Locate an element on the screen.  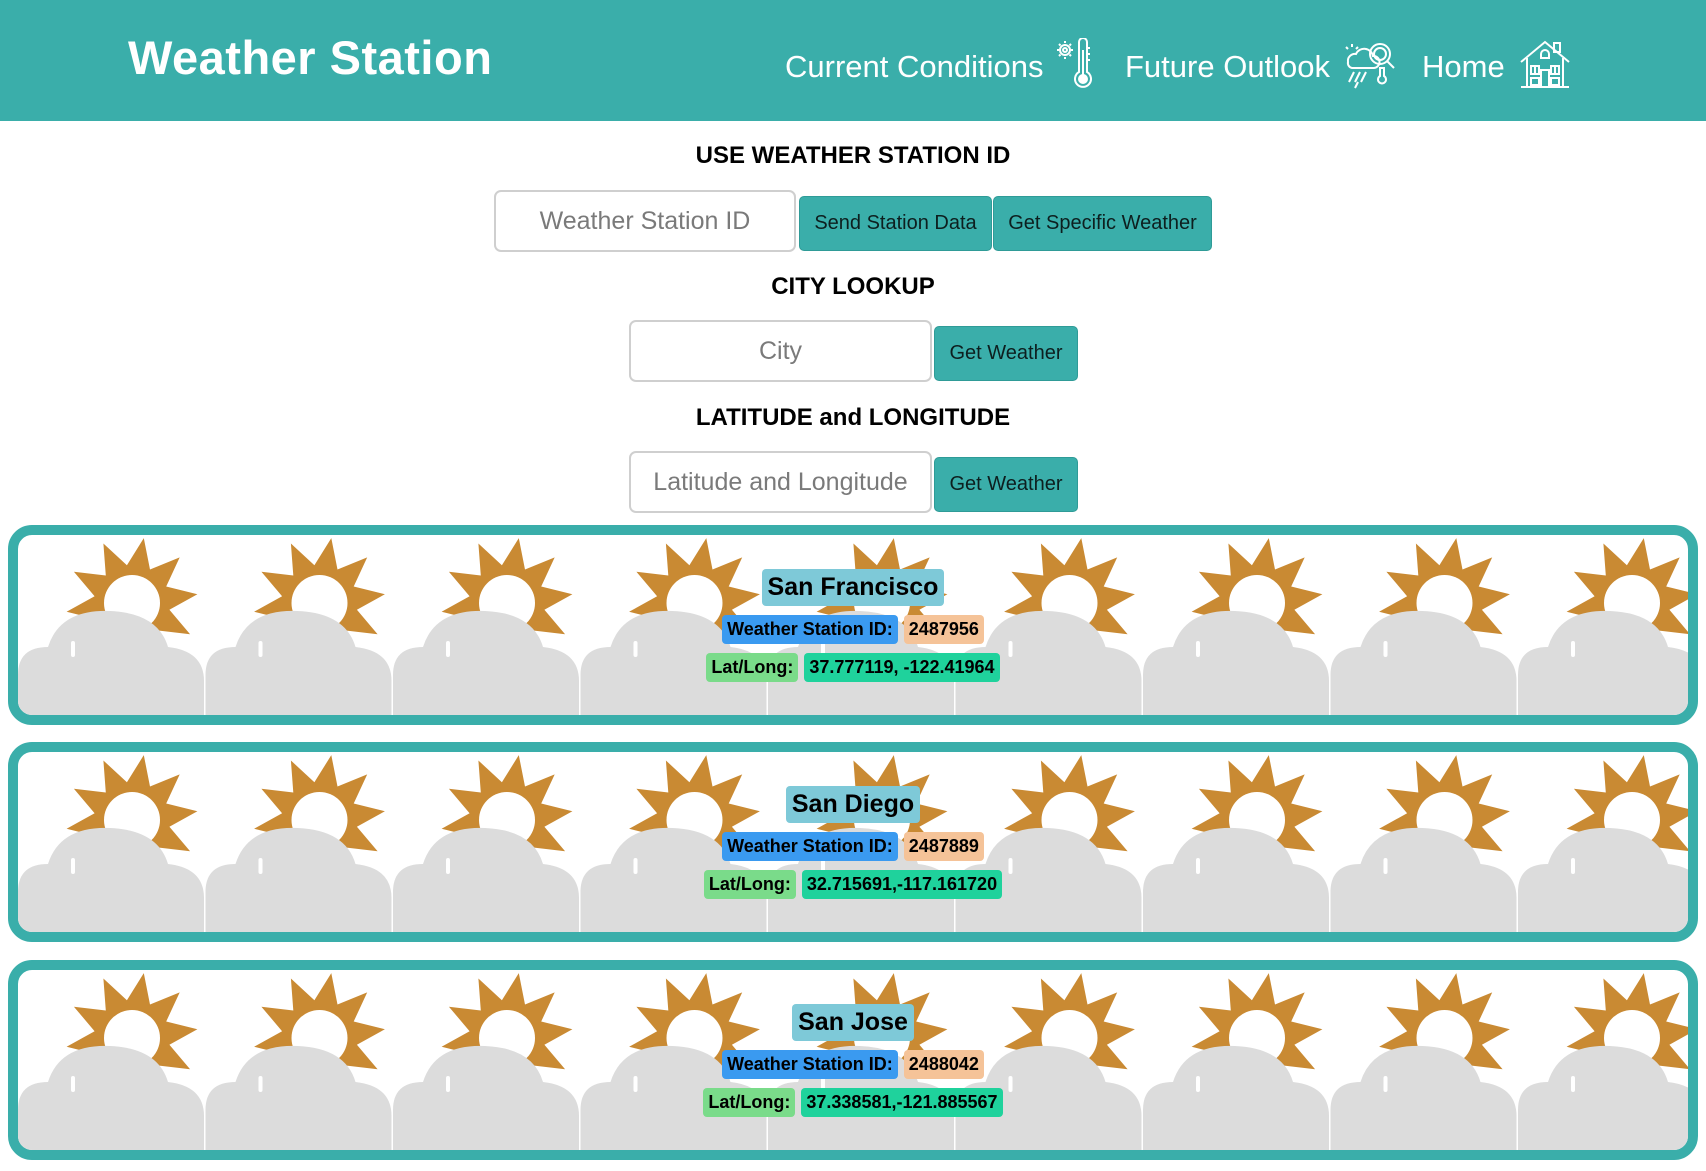
lat-long-value: 37.338581,-121.885567 is located at coordinates (902, 1102).